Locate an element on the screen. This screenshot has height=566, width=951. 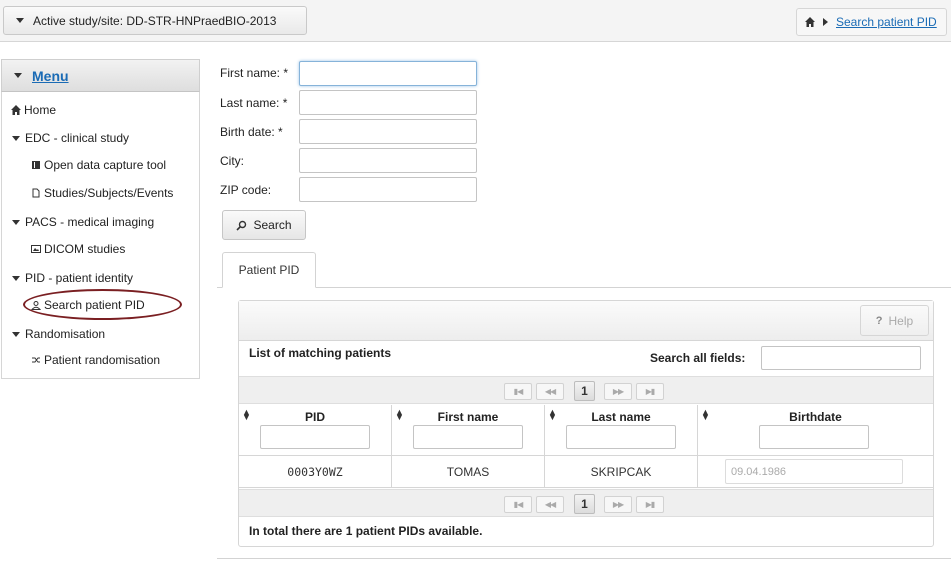
tab-patient-pid: Patient PID is located at coordinates (269, 270).